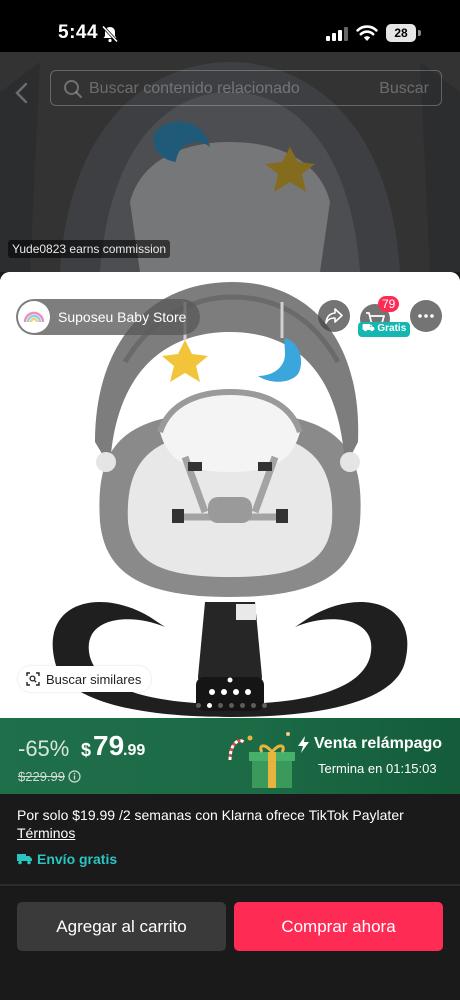 Image resolution: width=460 pixels, height=1000 pixels. I want to click on flash-sale-title: Venta relámpago, so click(369, 744).